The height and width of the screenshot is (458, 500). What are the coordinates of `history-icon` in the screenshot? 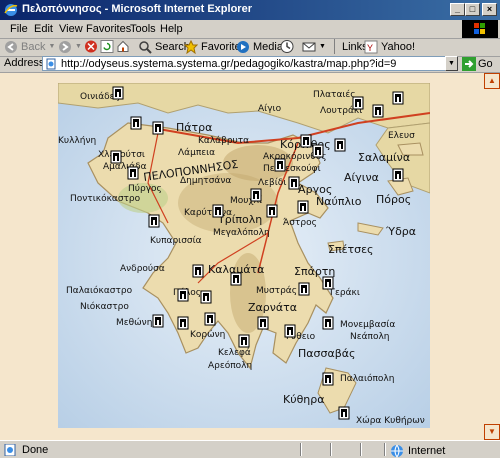 It's located at (287, 46).